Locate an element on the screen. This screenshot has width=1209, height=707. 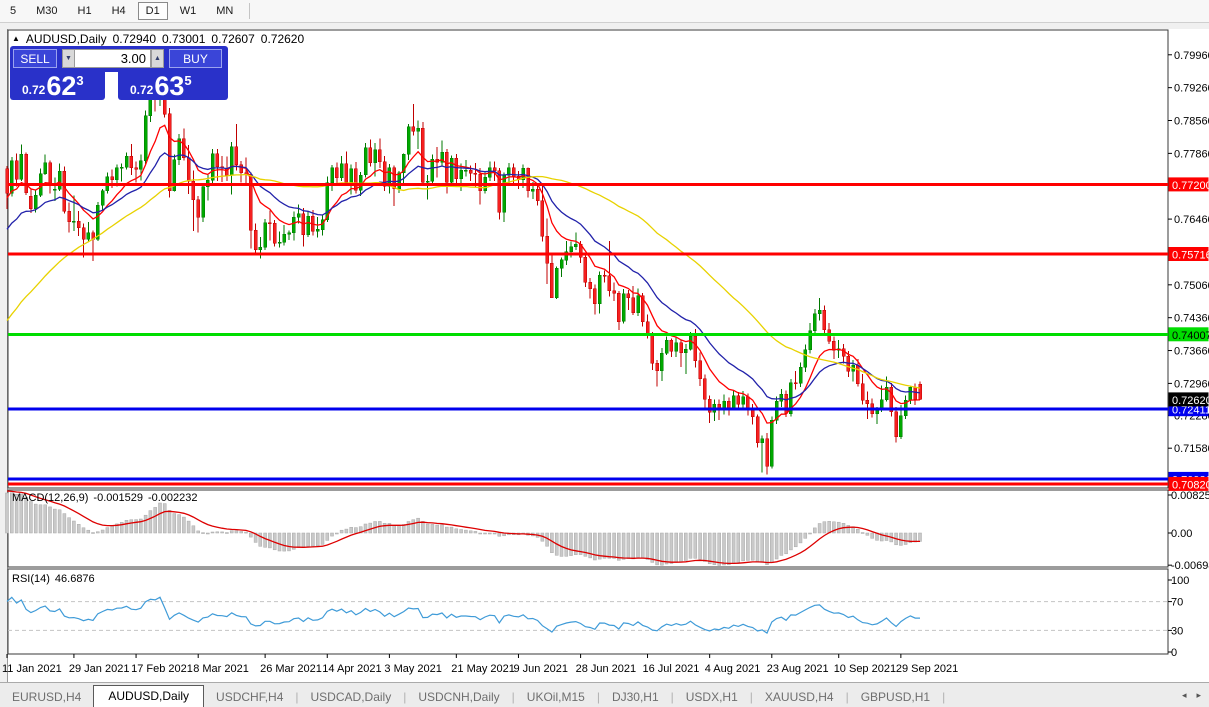
price-tick-label: 0.77860 is located at coordinates (1191, 154).